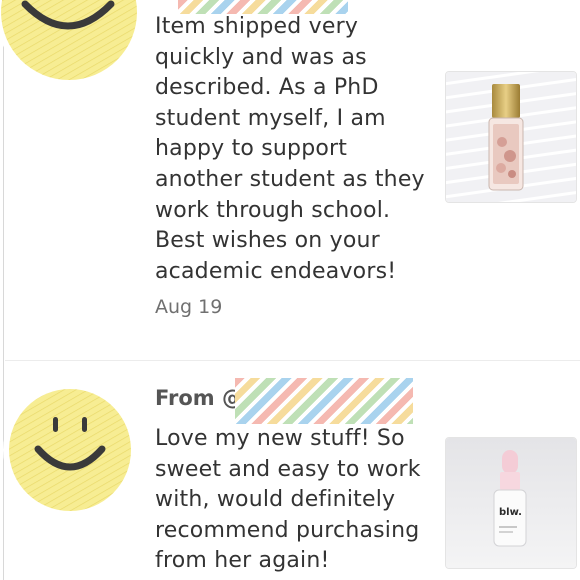  What do you see at coordinates (189, 307) in the screenshot?
I see `review-date: Aug 19` at bounding box center [189, 307].